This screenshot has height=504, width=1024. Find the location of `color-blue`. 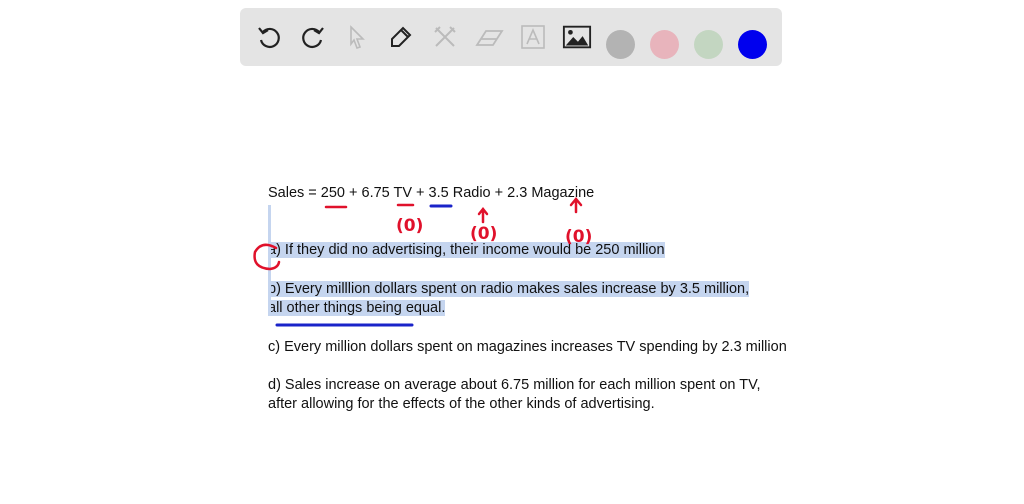

color-blue is located at coordinates (752, 44).